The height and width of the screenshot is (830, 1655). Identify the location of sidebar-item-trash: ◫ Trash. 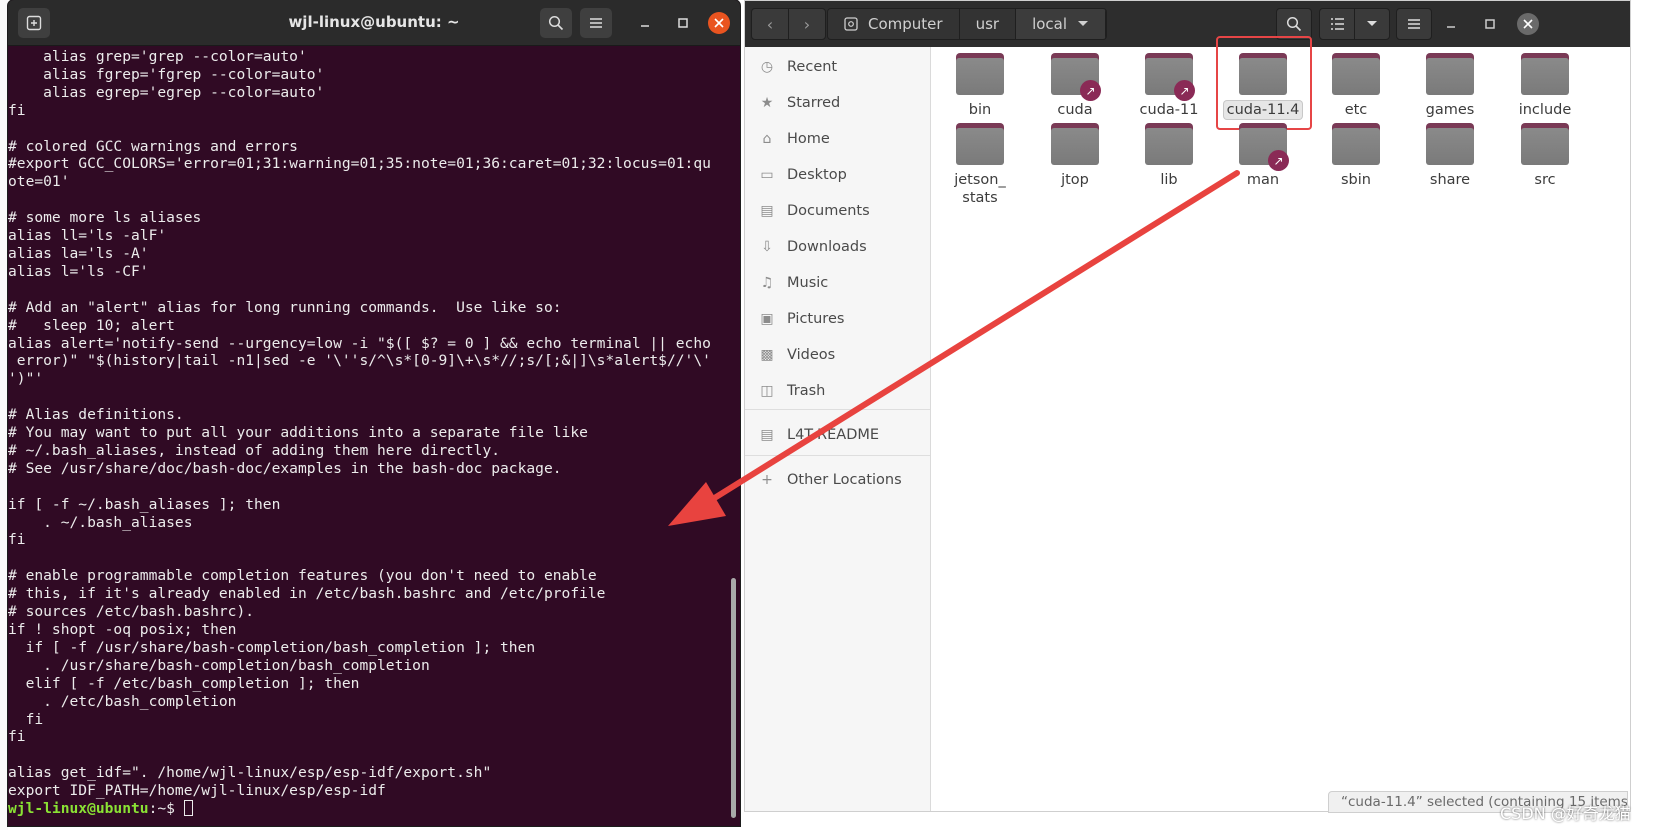
(837, 391).